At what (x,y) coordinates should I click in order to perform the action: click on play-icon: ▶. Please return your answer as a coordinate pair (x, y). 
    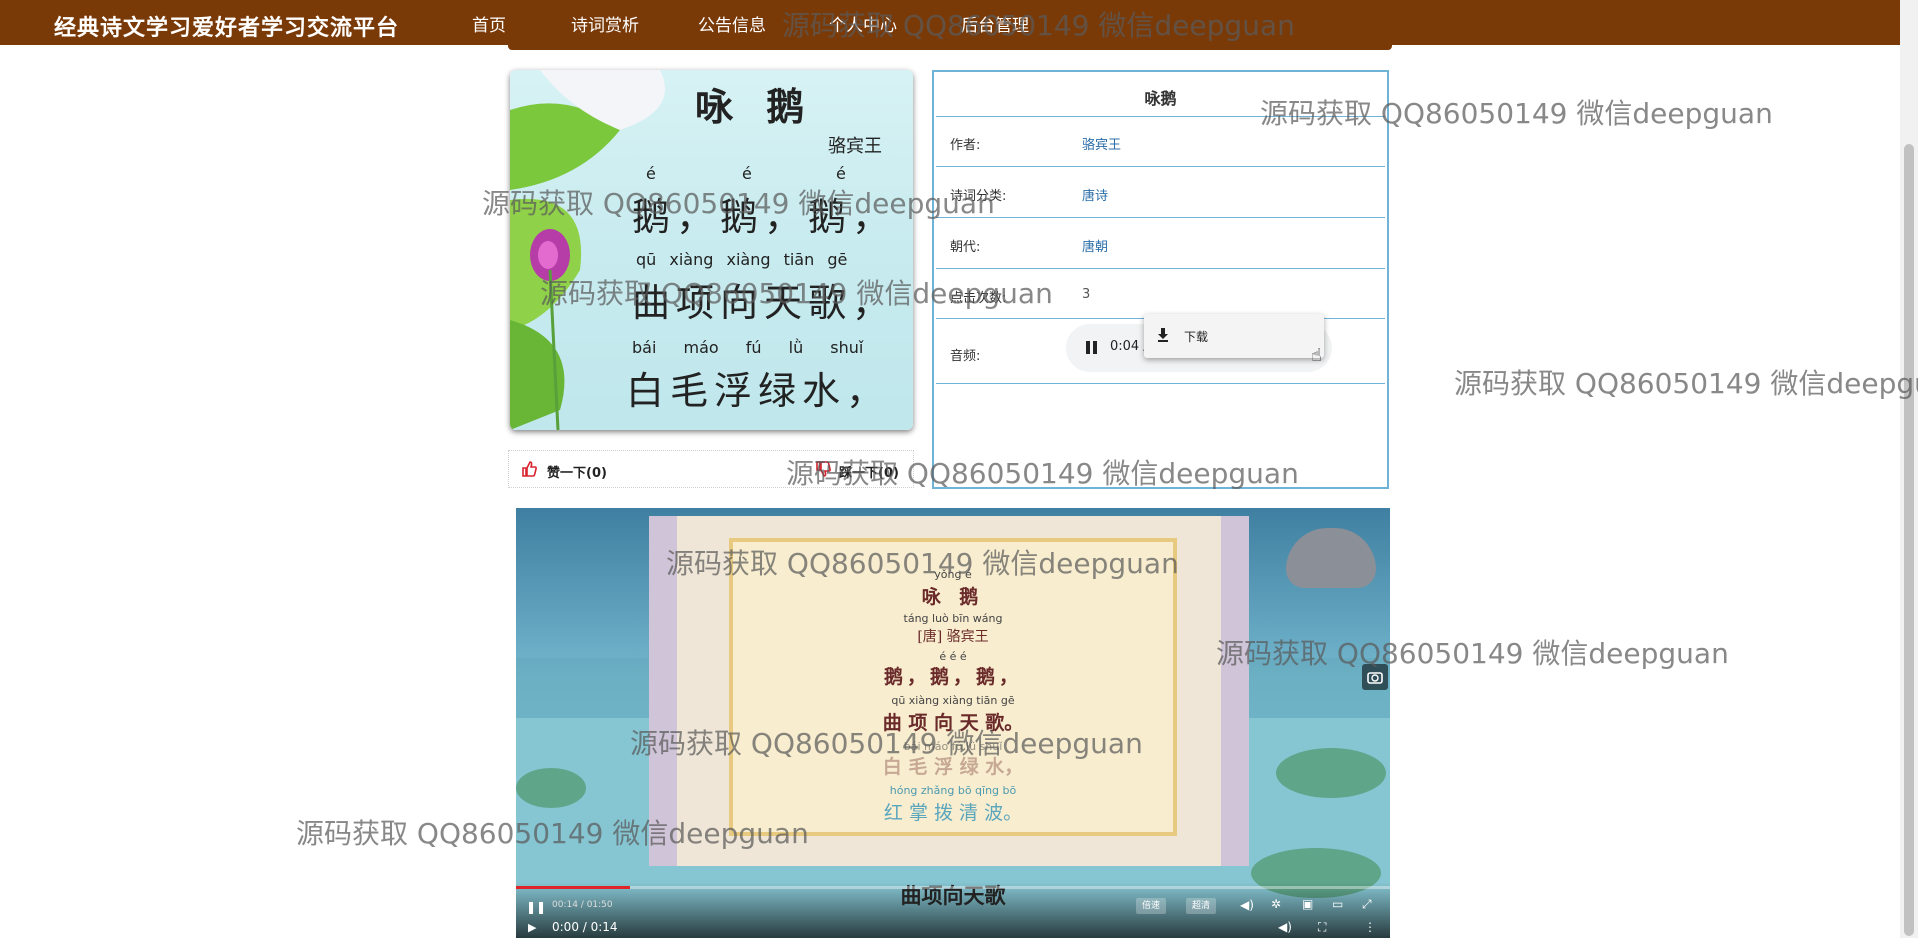
    Looking at the image, I should click on (532, 927).